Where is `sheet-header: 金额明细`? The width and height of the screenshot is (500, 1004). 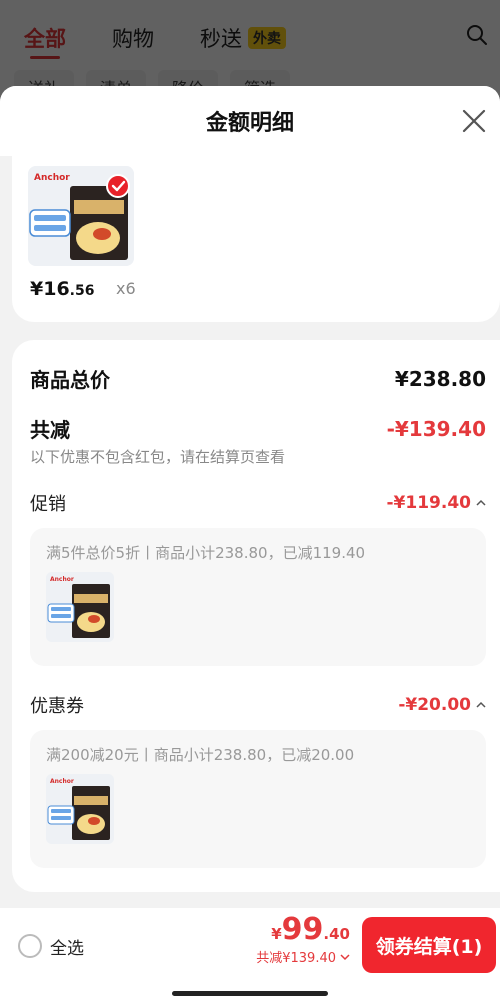 sheet-header: 金额明细 is located at coordinates (250, 121).